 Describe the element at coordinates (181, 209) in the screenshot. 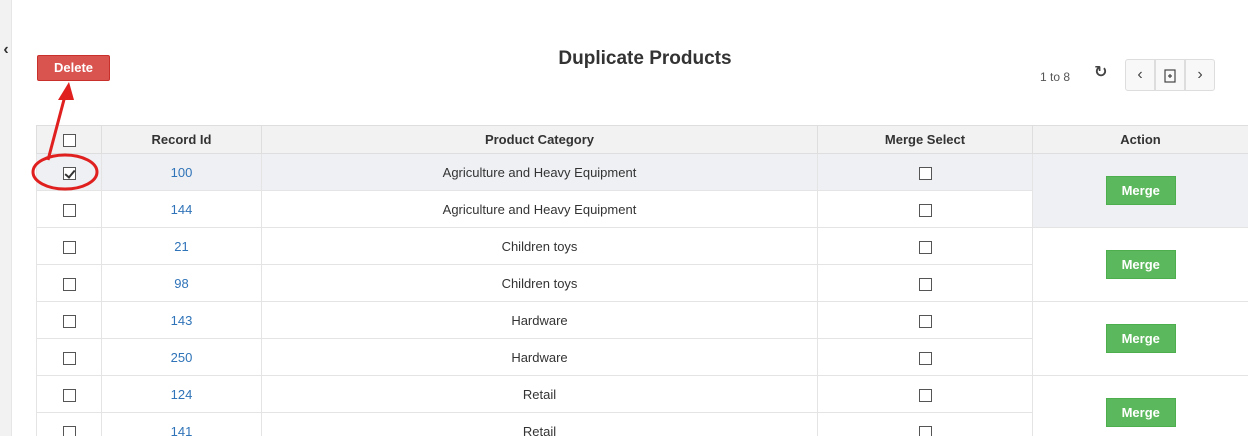

I see `record-id-link: 144` at that location.